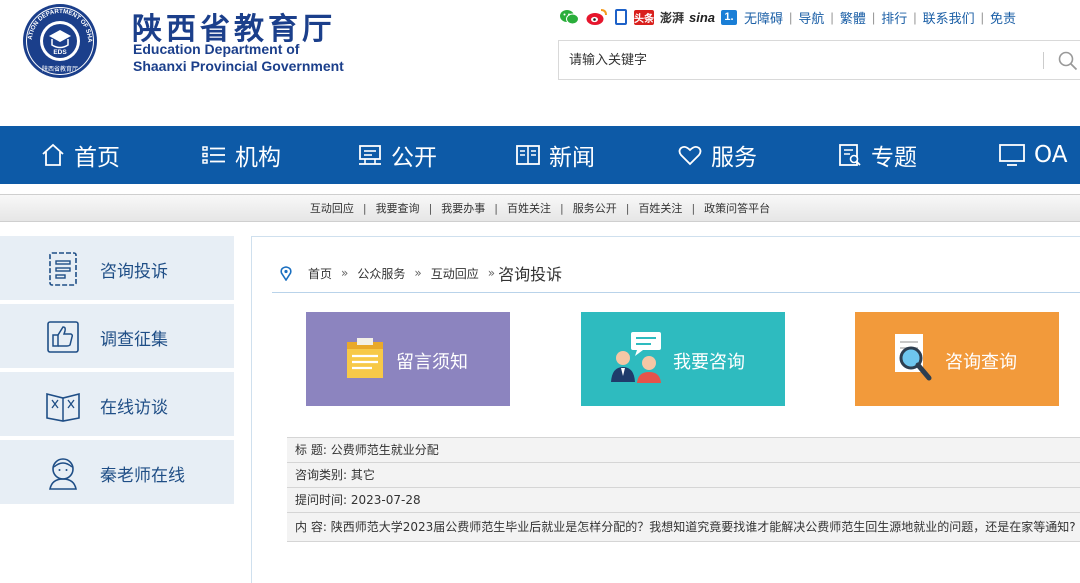 The image size is (1080, 583). What do you see at coordinates (238, 66) in the screenshot?
I see `site-title-en-line2: Shaanxi Provincial Government` at bounding box center [238, 66].